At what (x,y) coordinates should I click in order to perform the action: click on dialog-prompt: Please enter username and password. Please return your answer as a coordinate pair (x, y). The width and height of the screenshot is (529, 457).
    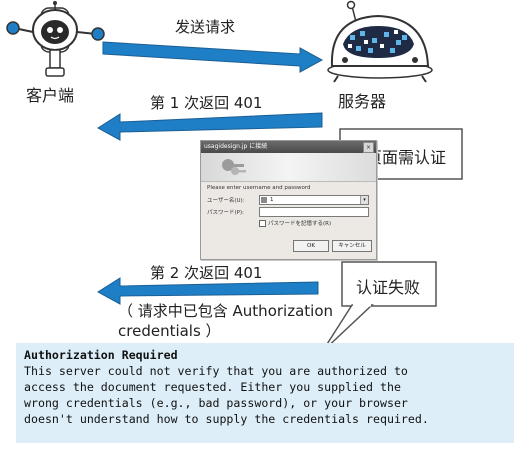
    Looking at the image, I should click on (259, 188).